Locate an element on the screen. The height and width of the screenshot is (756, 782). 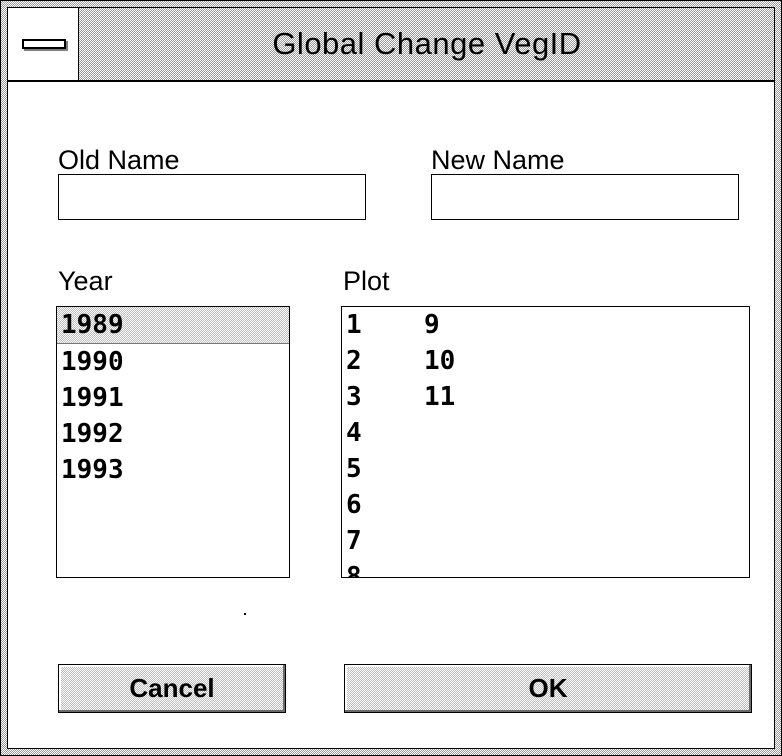
year-list-item: 1990 is located at coordinates (173, 362).